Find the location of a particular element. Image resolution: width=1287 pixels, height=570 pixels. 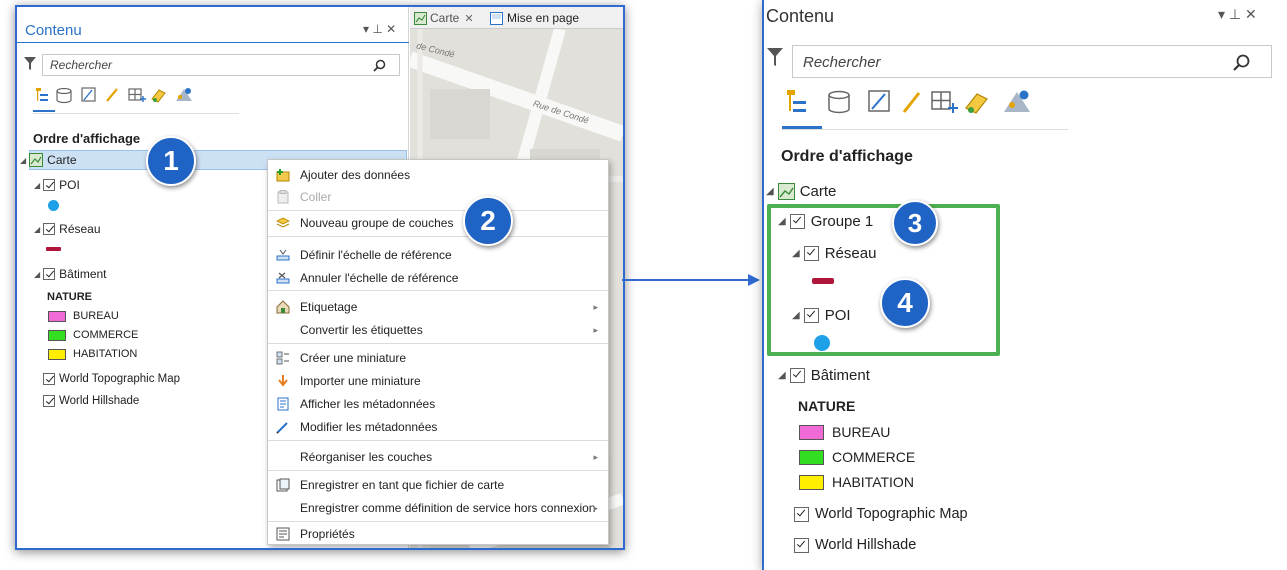

layer-label: World Hillshade is located at coordinates (99, 401).